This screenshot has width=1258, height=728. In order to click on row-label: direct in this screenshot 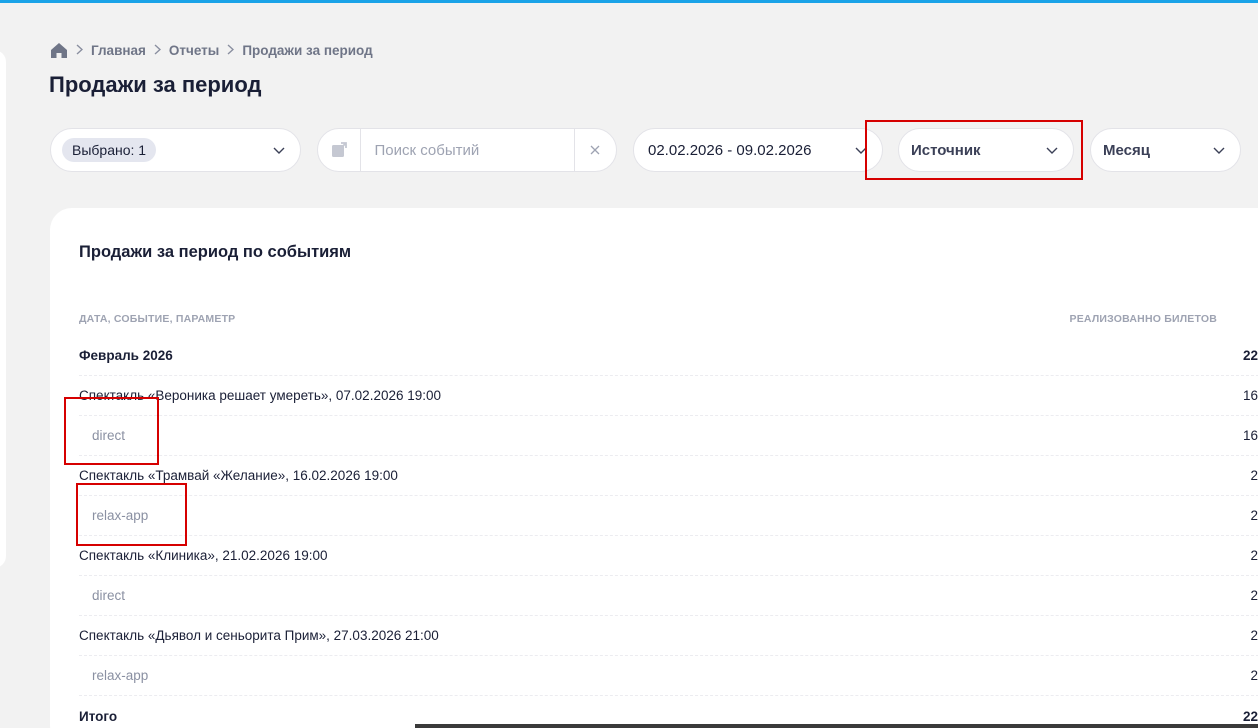, I will do `click(109, 595)`.